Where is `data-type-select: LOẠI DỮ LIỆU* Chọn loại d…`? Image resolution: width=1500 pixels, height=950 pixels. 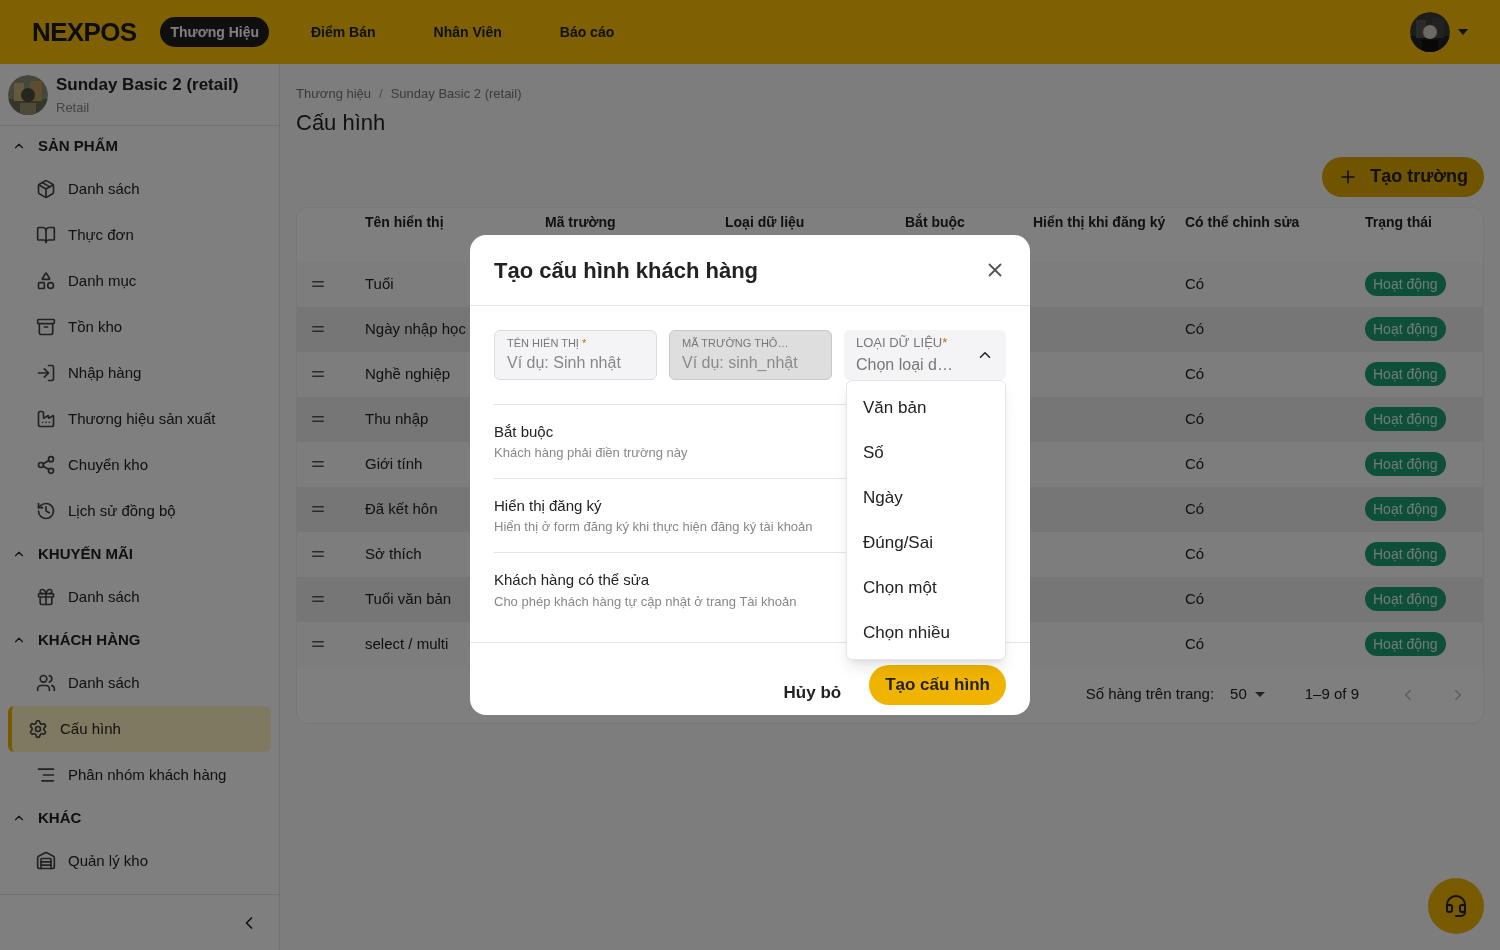 data-type-select: LOẠI DỮ LIỆU* Chọn loại d… is located at coordinates (925, 355).